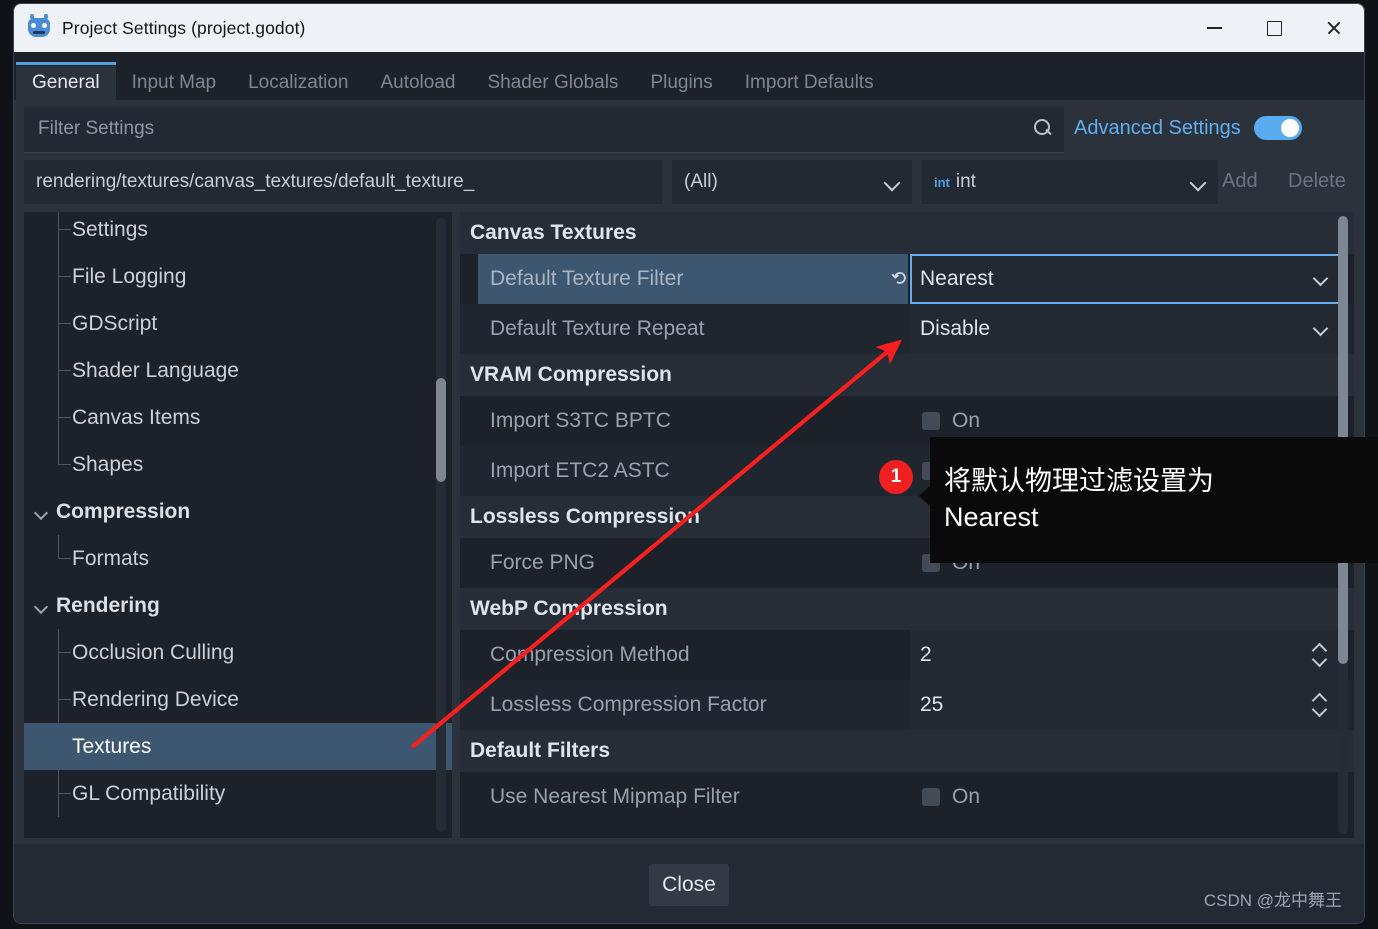 This screenshot has width=1378, height=929. I want to click on section-label: VRAM Compression, so click(571, 374).